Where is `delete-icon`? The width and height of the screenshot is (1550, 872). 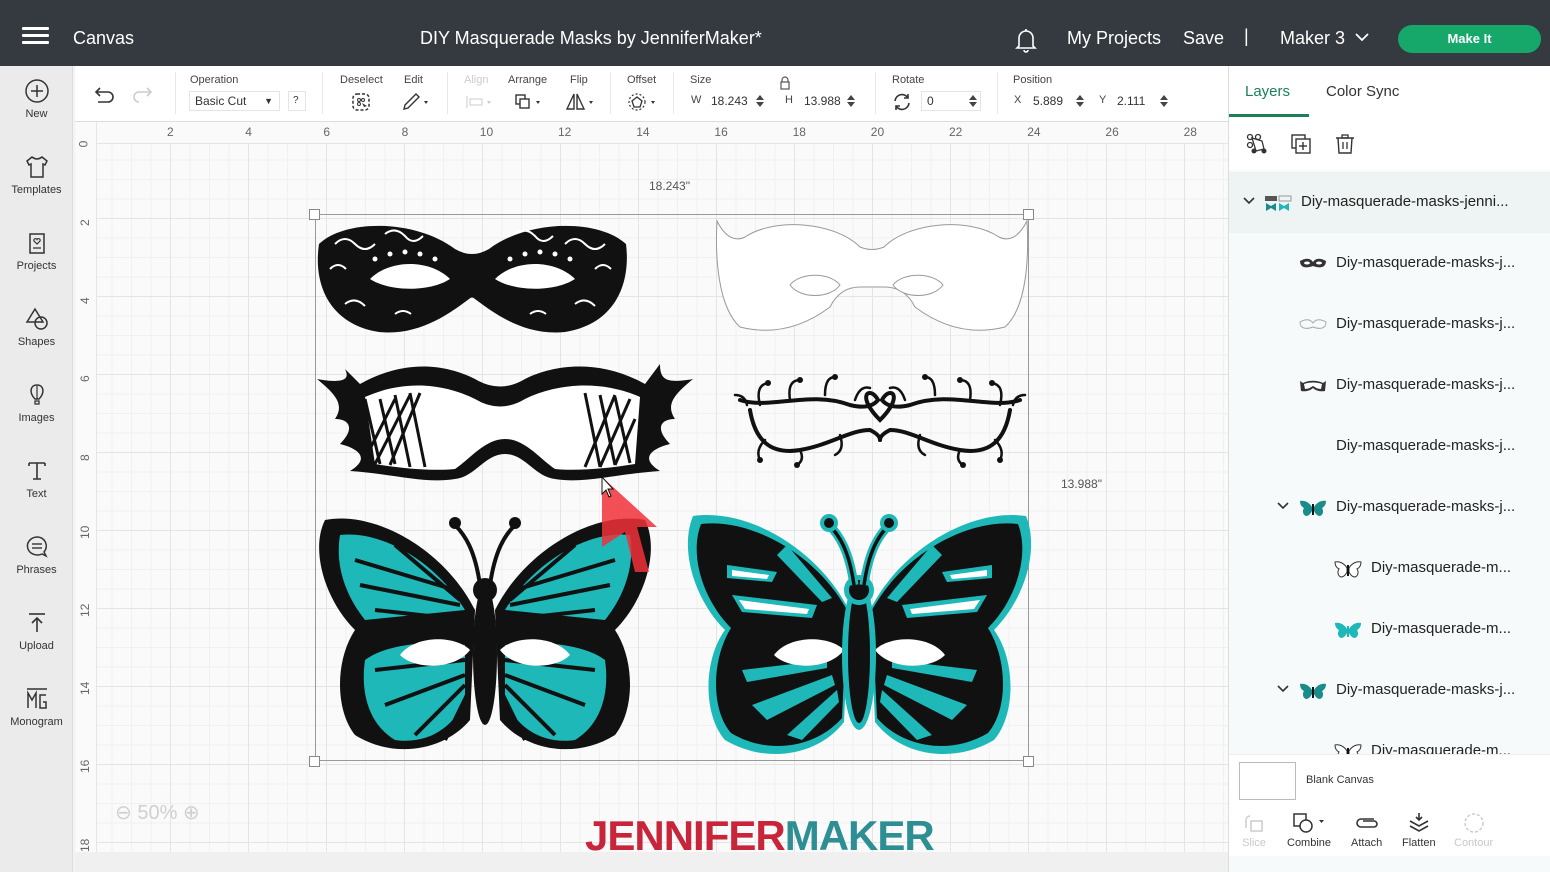 delete-icon is located at coordinates (1345, 144).